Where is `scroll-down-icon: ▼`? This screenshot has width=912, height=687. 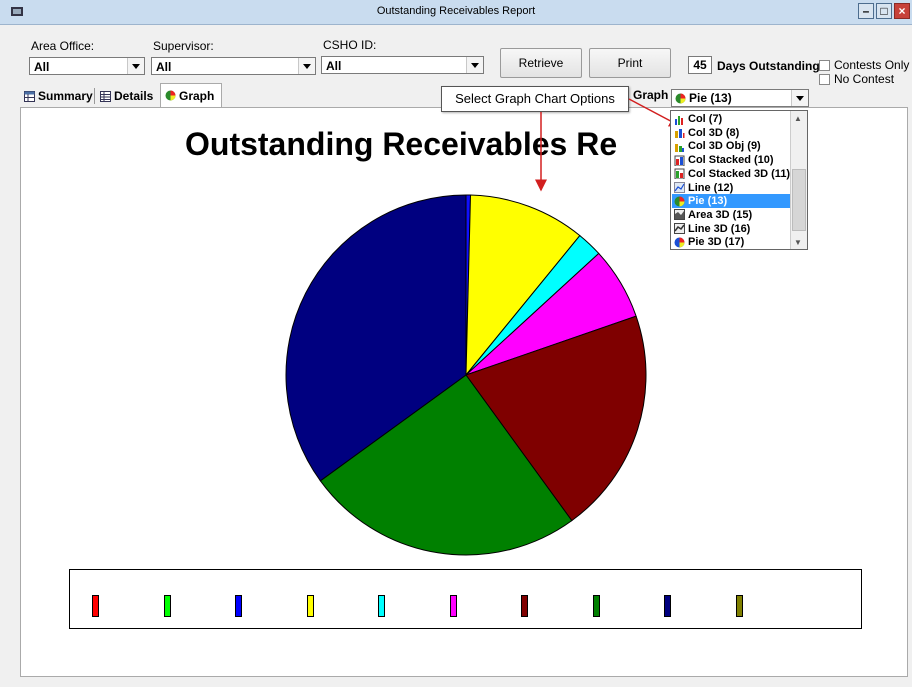 scroll-down-icon: ▼ is located at coordinates (798, 242).